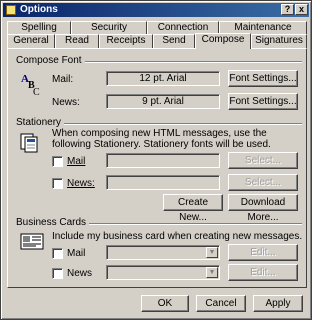 The width and height of the screenshot is (320, 320). What do you see at coordinates (77, 41) in the screenshot?
I see `tab-read: Read` at bounding box center [77, 41].